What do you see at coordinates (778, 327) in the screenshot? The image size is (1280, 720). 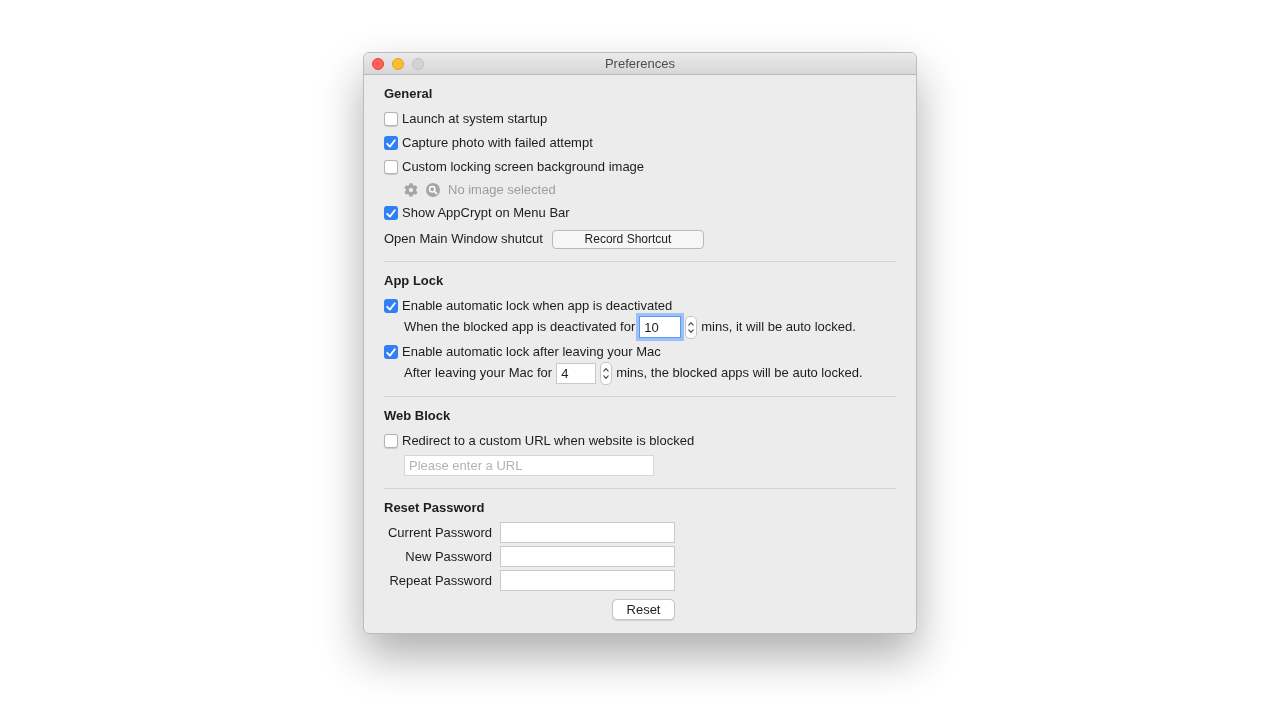 I see `description-text: mins, it will be auto locked.` at bounding box center [778, 327].